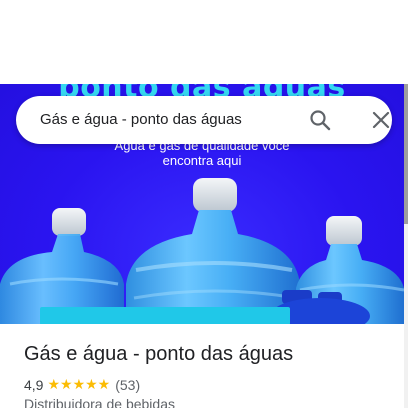  Describe the element at coordinates (79, 384) in the screenshot. I see `rating-stars: ★★★★★` at that location.